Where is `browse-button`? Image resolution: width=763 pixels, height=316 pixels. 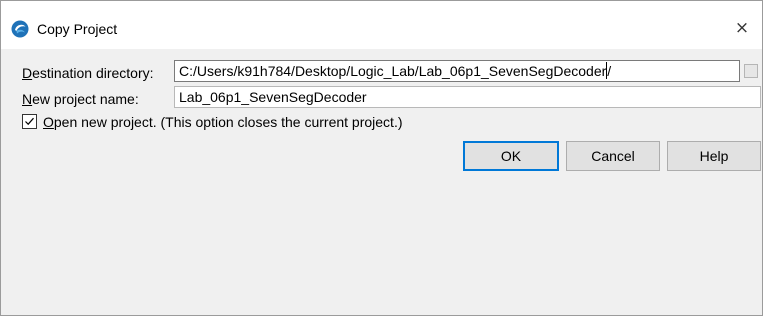 browse-button is located at coordinates (751, 71).